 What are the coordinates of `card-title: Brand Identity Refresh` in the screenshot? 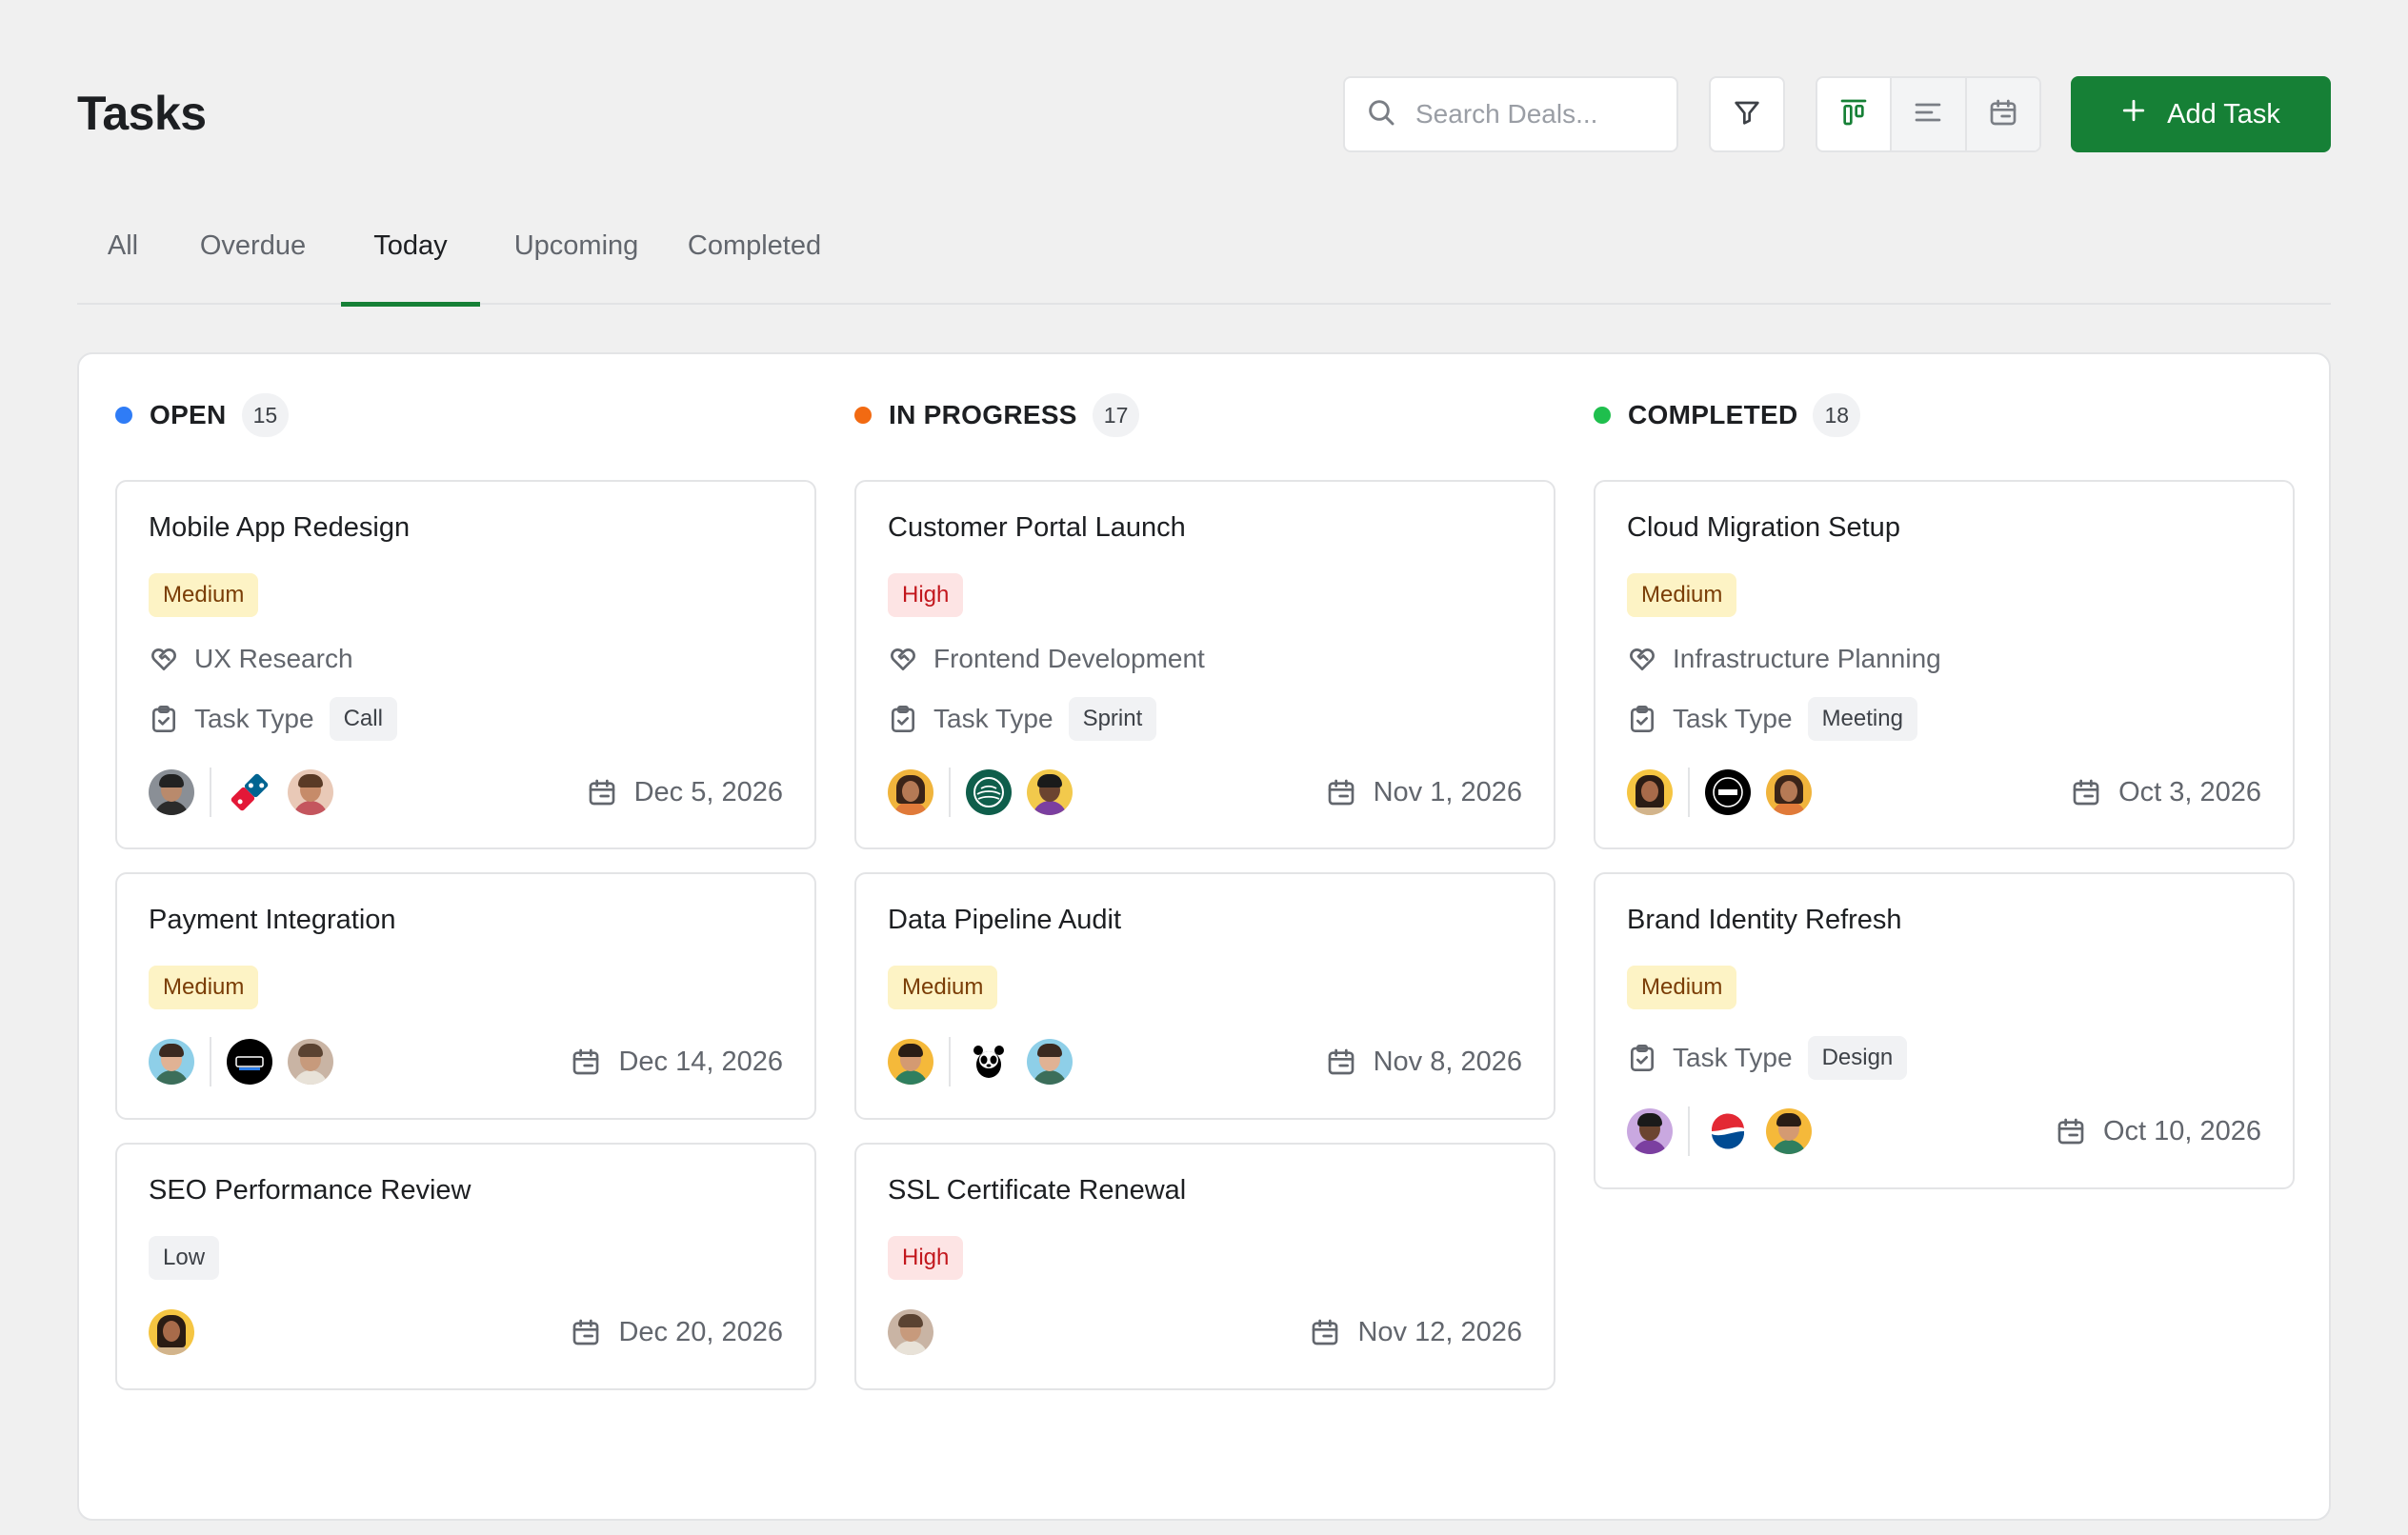 It's located at (1764, 920).